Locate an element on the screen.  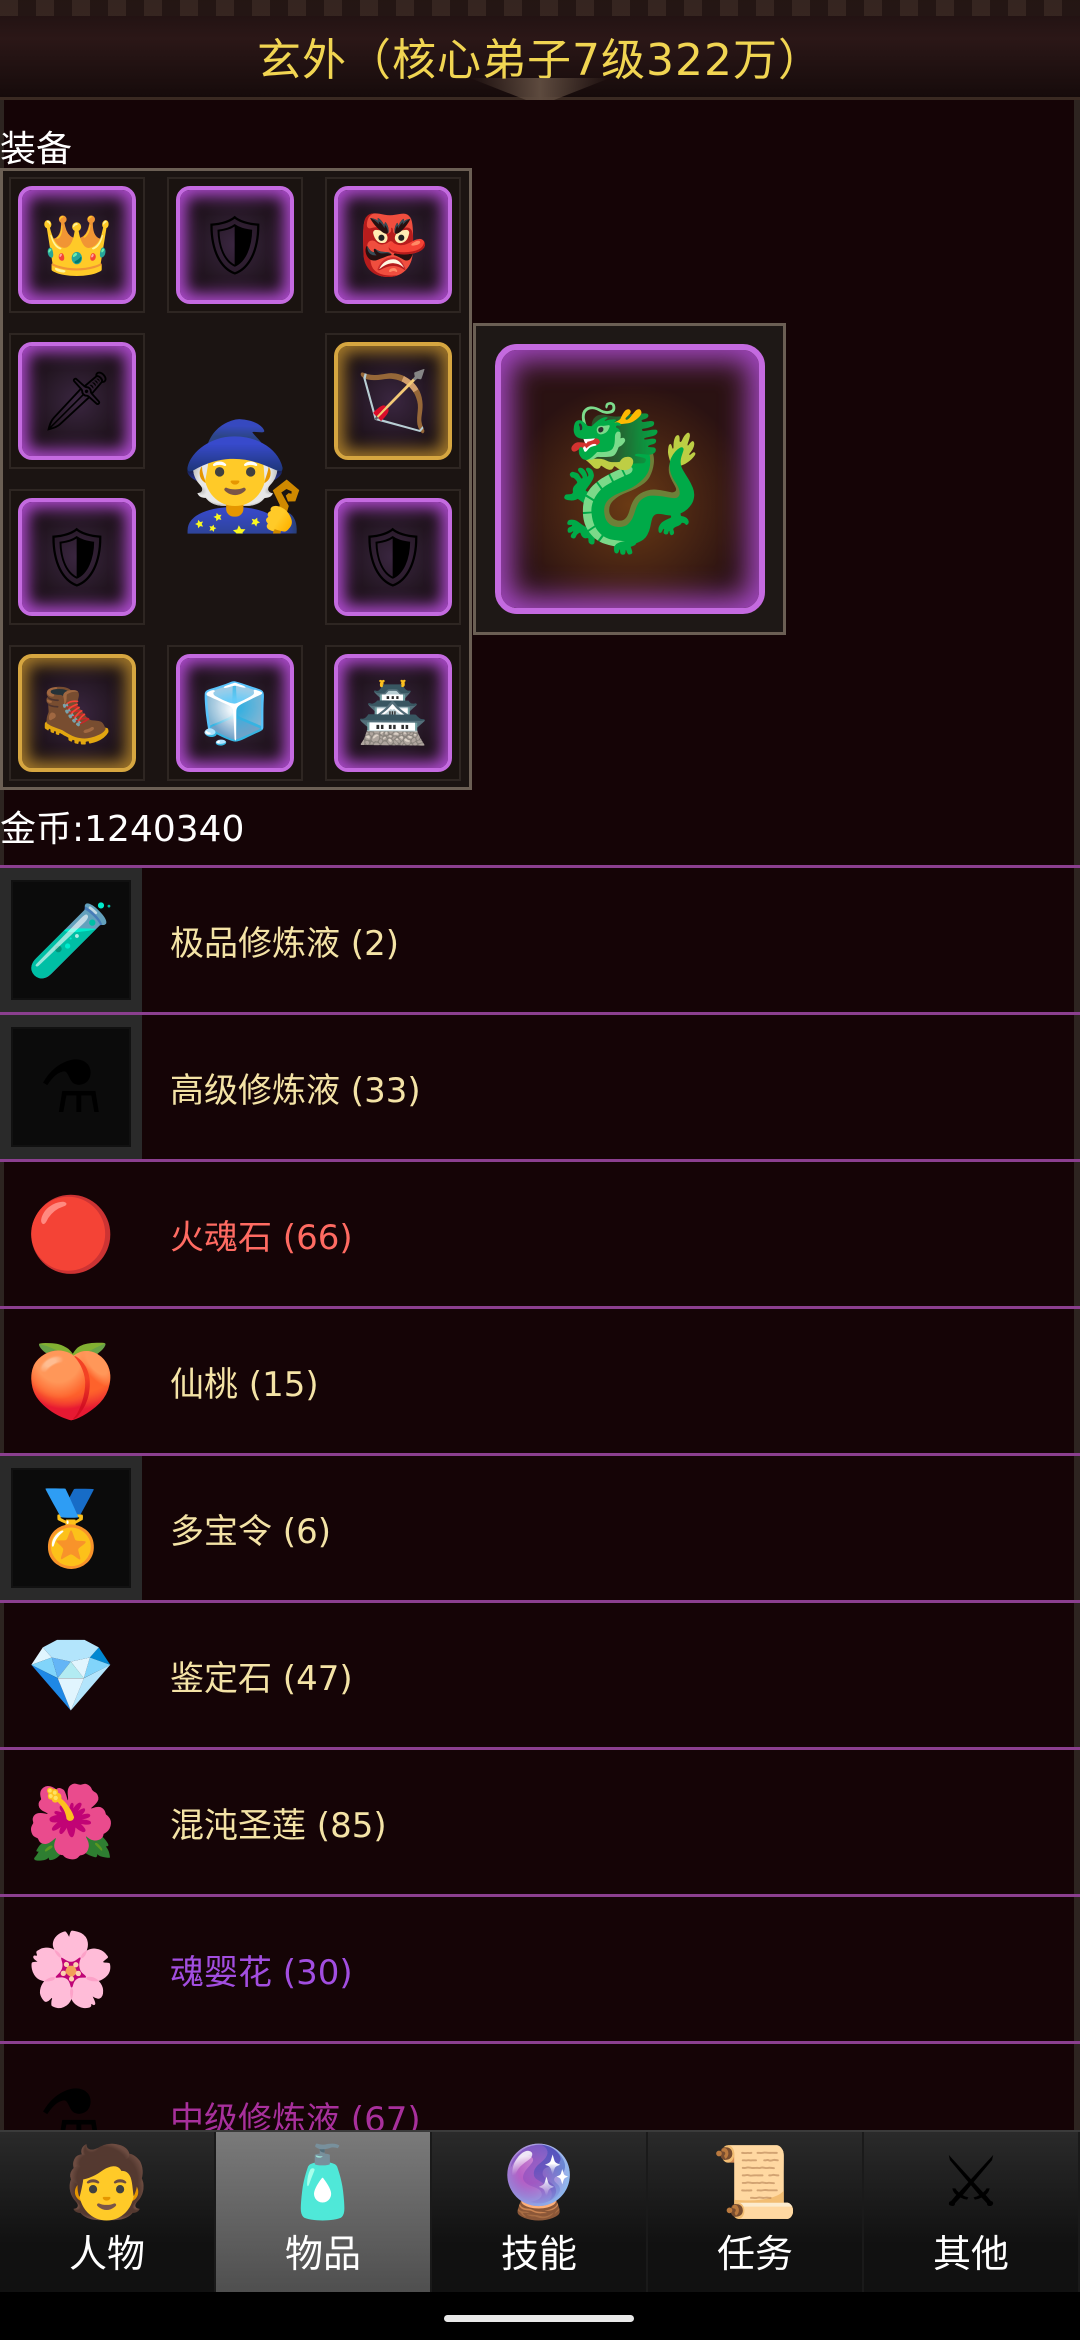
mount-slot: 🐉 is located at coordinates (629, 479).